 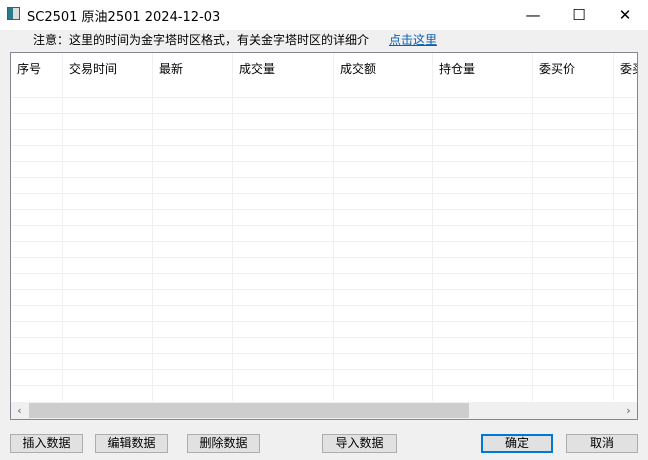 I want to click on title-bar: SC2501 原油2501 2024-12-03 — ☐ ✕, so click(x=324, y=15).